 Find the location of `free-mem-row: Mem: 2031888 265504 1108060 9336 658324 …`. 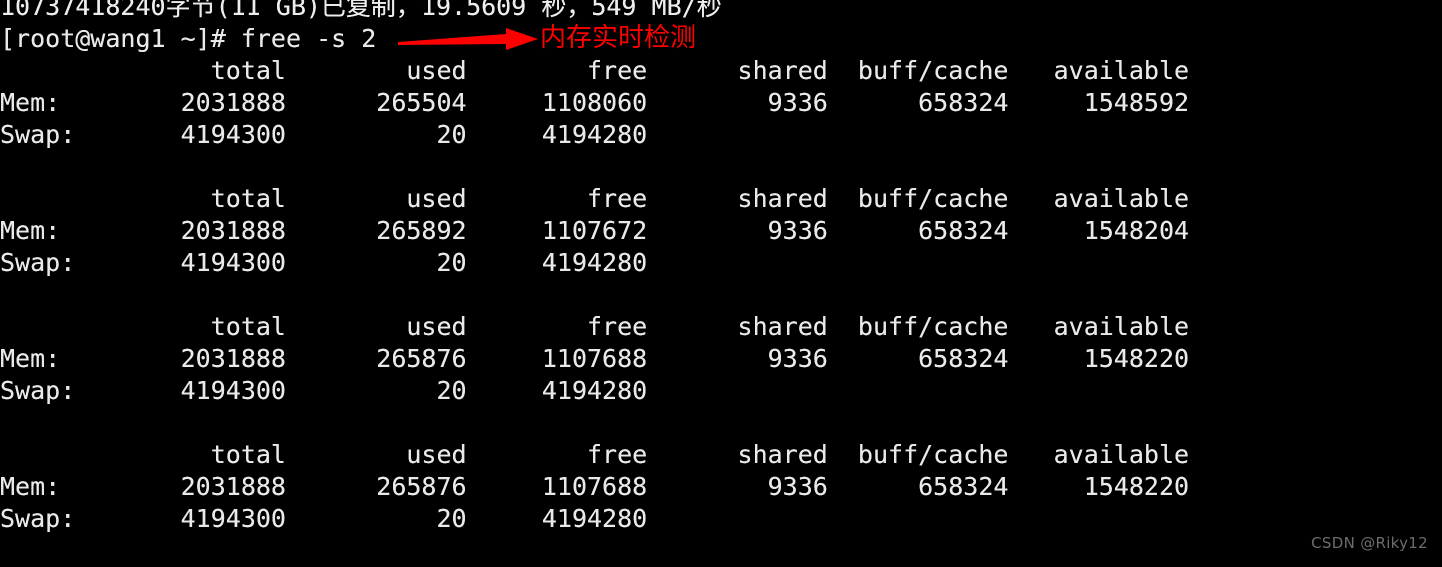

free-mem-row: Mem: 2031888 265504 1108060 9336 658324 … is located at coordinates (595, 102).